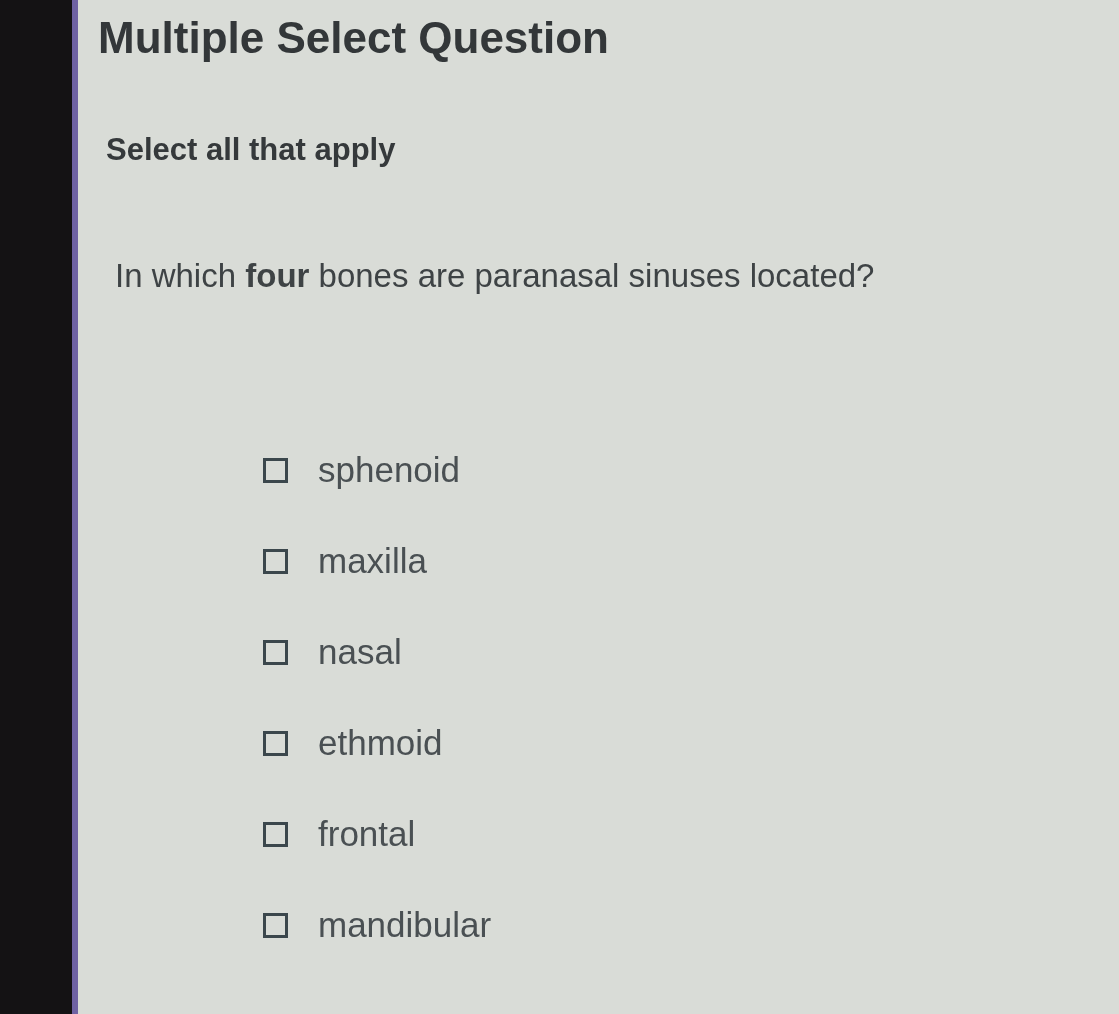 This screenshot has width=1119, height=1014. Describe the element at coordinates (354, 38) in the screenshot. I see `question-type-title: Multiple Select Question` at that location.